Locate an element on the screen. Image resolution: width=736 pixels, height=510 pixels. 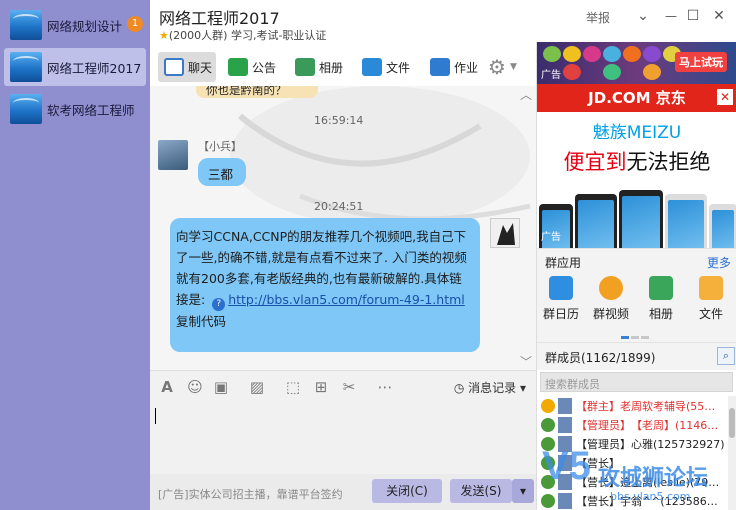
megaphone-icon is located at coordinates (238, 67).